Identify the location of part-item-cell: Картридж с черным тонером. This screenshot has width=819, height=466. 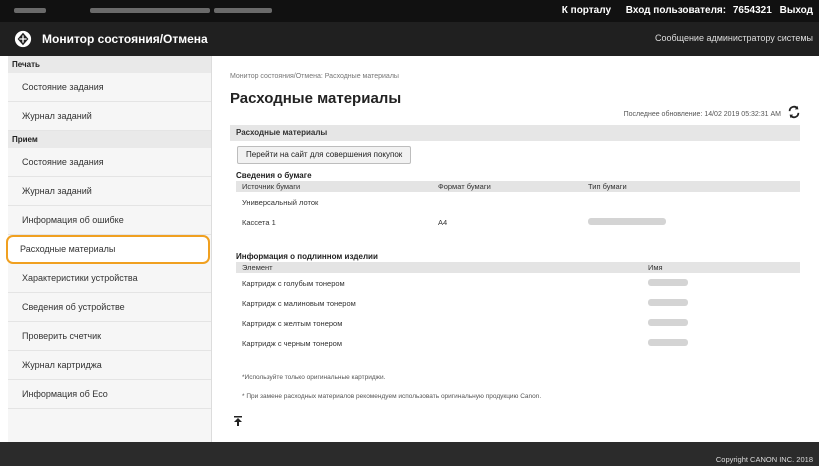
(439, 343).